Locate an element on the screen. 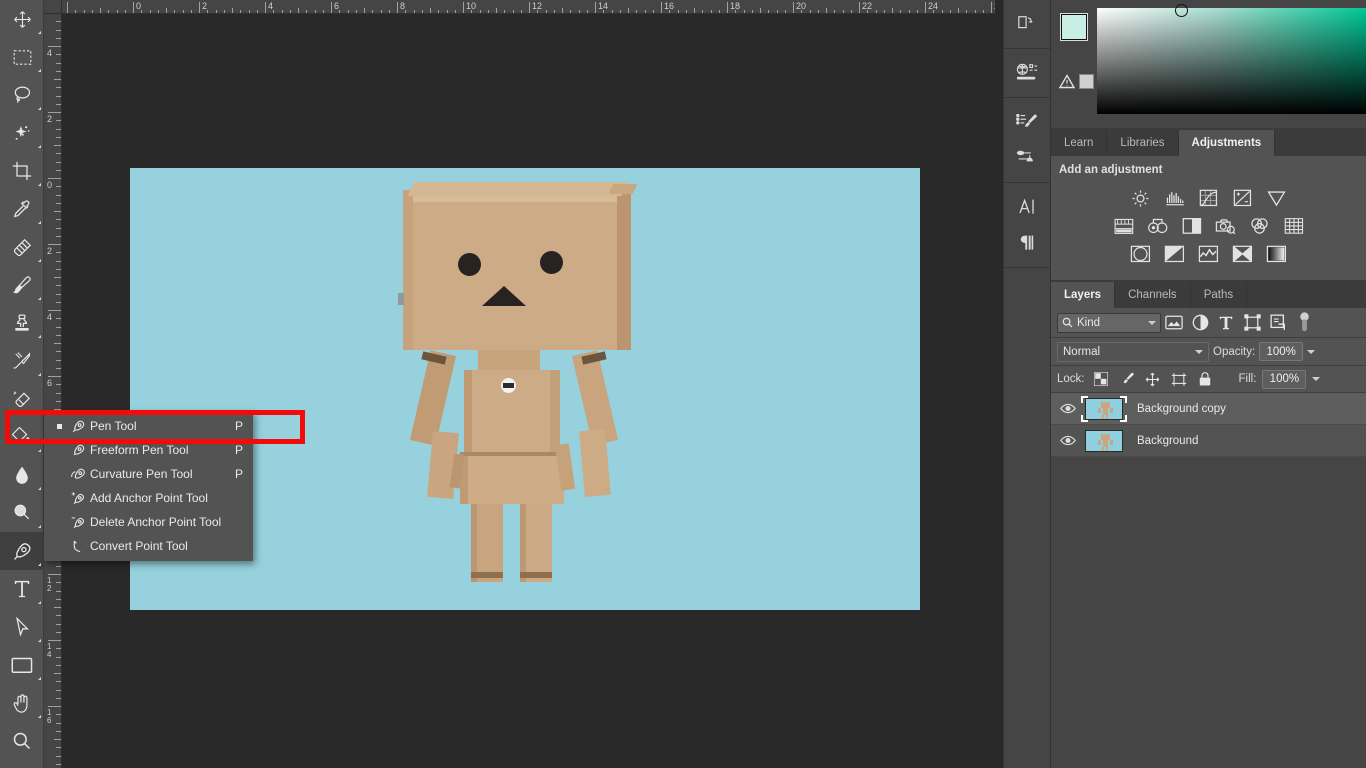 This screenshot has width=1366, height=768. hand-tool is located at coordinates (22, 703).